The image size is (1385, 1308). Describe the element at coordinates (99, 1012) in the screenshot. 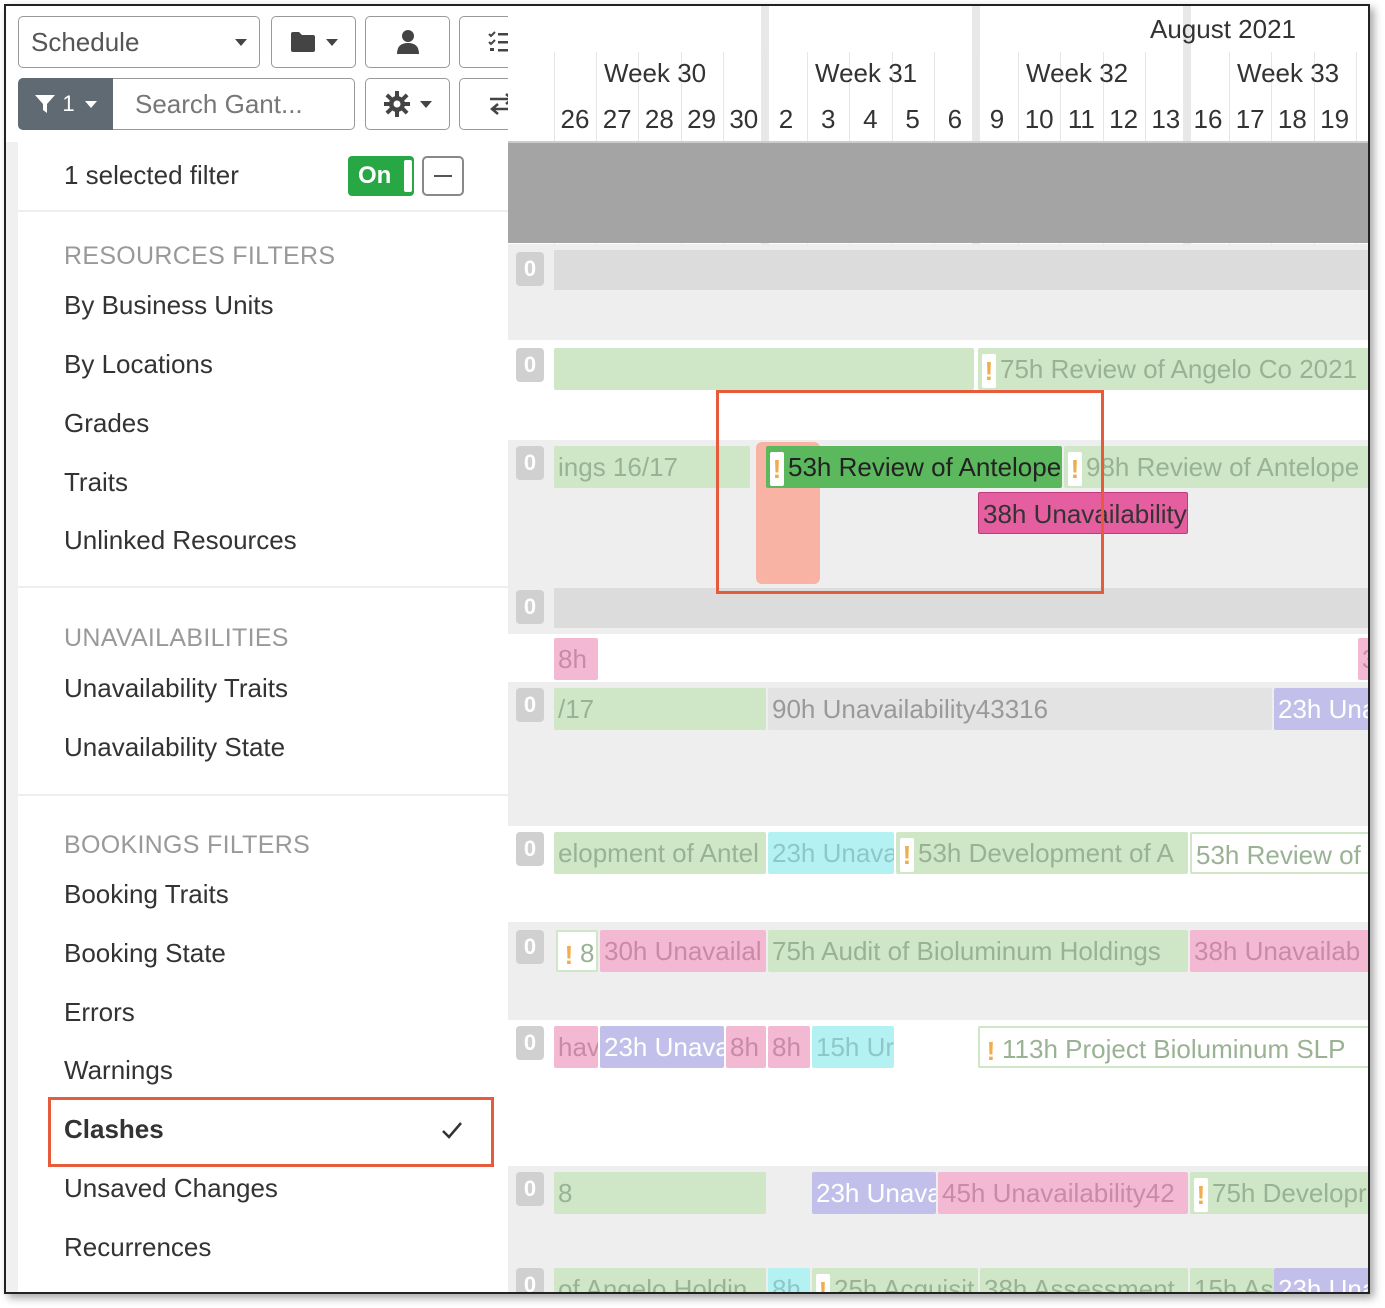

I see `filter-item-errors: Errors` at that location.